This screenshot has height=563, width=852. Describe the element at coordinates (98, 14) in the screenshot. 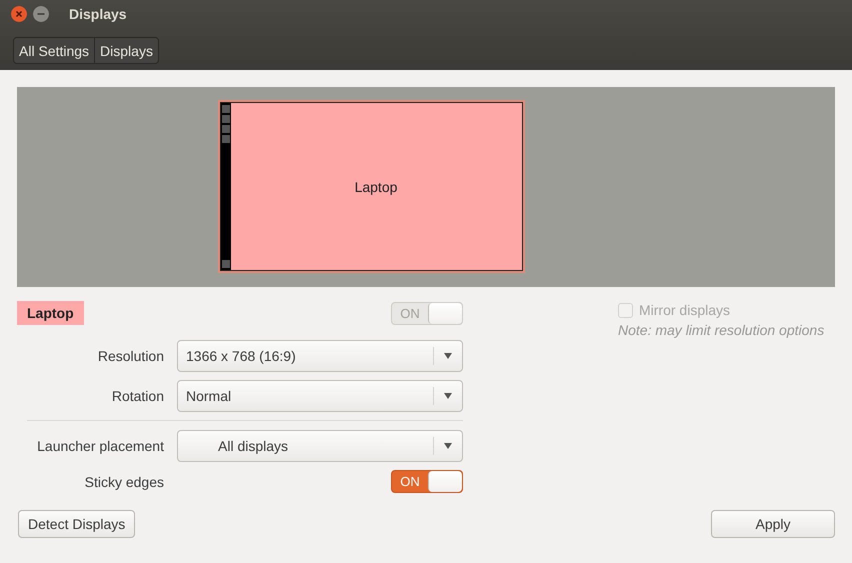

I see `window-title: Displays` at that location.